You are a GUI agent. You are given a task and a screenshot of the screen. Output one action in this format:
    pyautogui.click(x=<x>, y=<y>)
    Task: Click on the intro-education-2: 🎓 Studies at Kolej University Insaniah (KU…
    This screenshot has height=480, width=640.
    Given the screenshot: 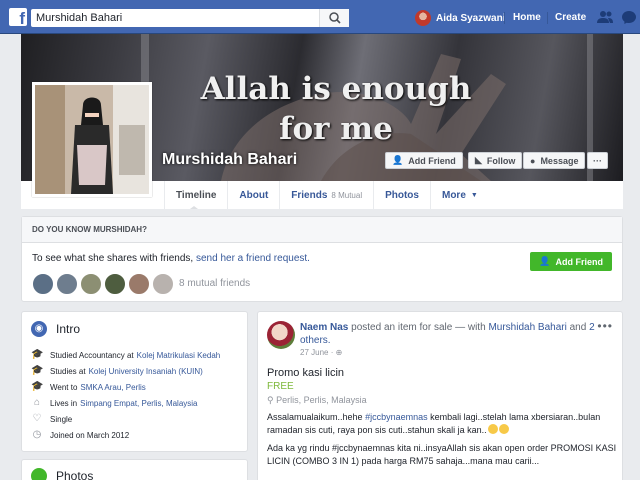 What is the action you would take?
    pyautogui.click(x=117, y=371)
    